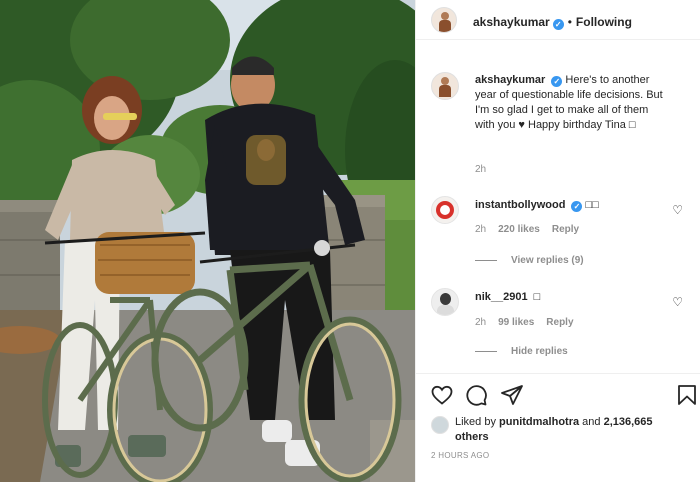  I want to click on liked-by-user: punitdmalhotra, so click(539, 422).